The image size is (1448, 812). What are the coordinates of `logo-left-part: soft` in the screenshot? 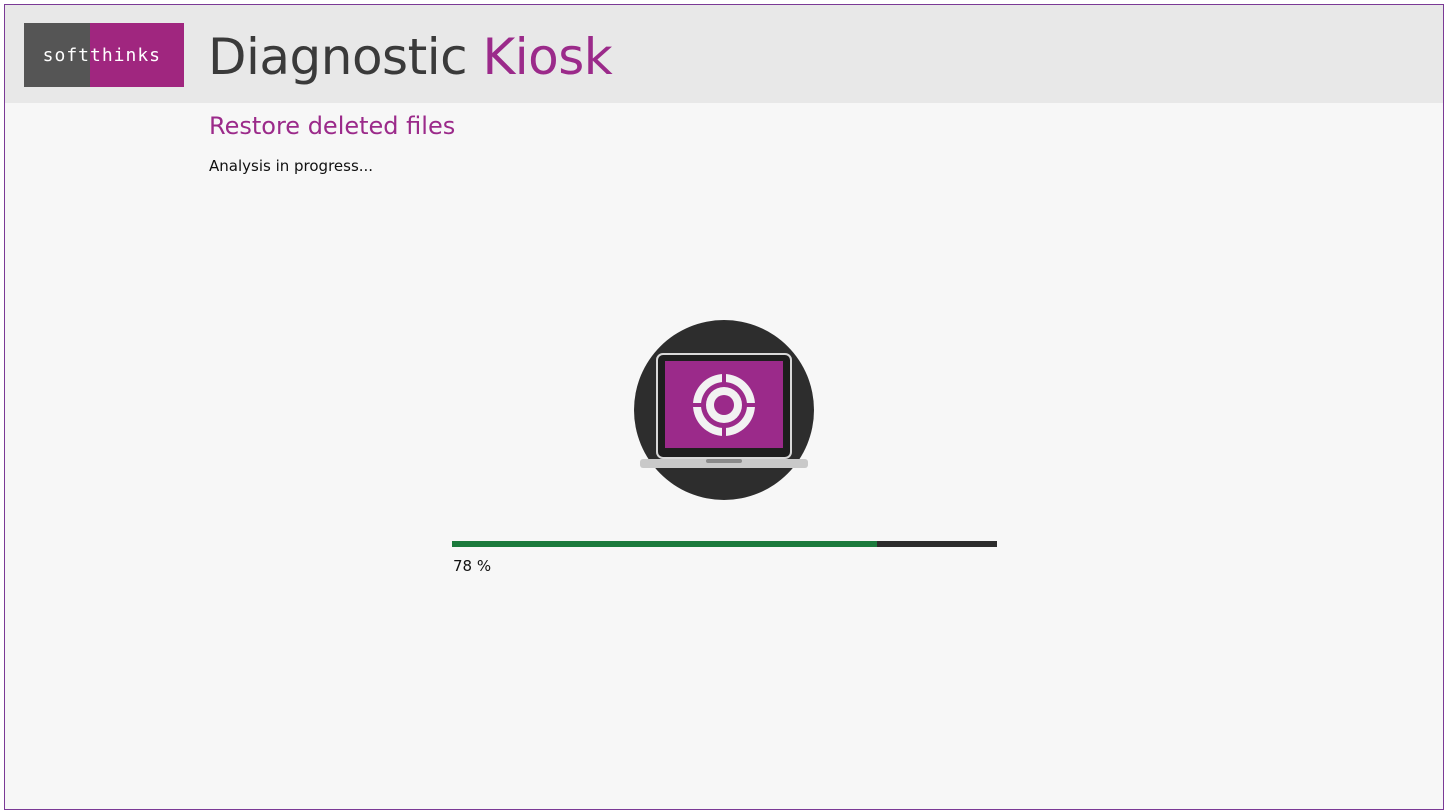 It's located at (57, 55).